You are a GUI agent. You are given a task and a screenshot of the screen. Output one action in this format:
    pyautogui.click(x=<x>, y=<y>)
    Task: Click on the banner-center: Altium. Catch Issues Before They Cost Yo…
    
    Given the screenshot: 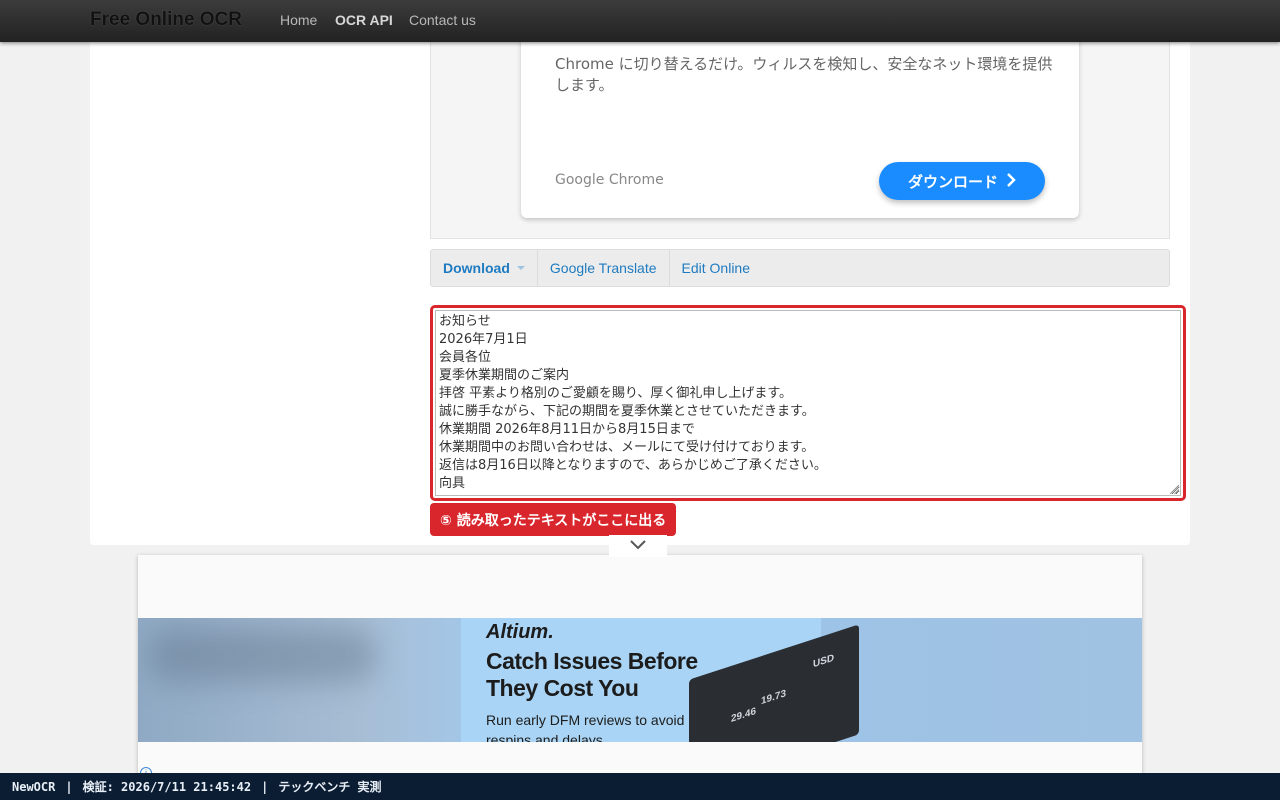 What is the action you would take?
    pyautogui.click(x=660, y=680)
    